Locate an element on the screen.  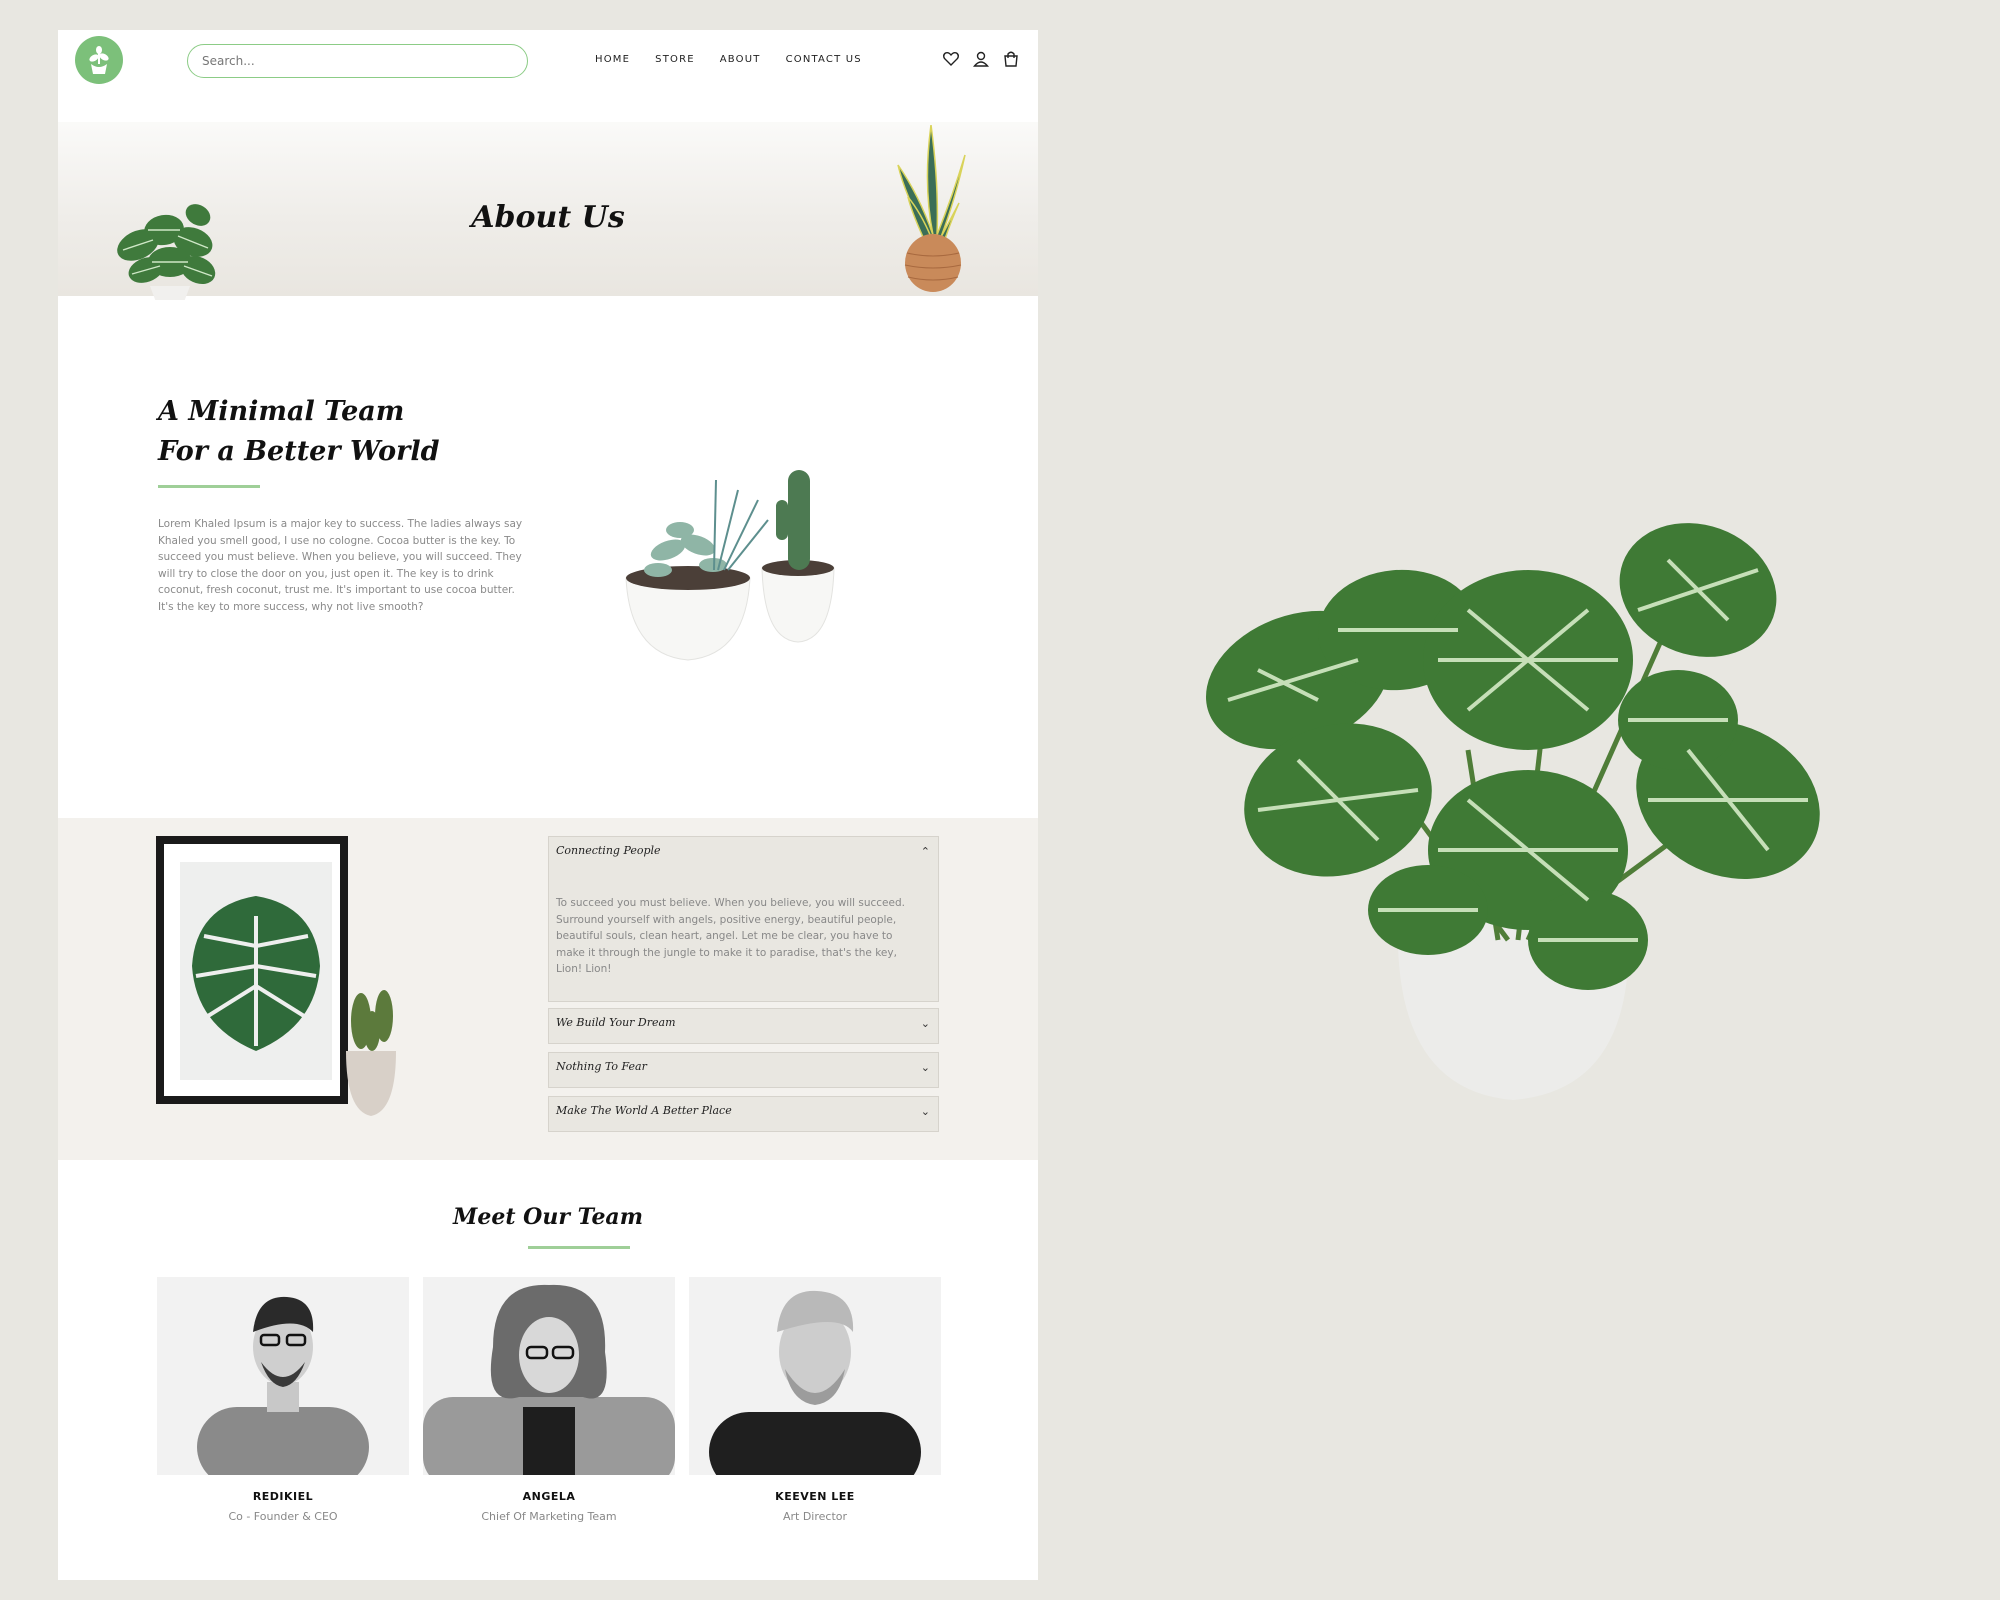
team-member-role: Art Director is located at coordinates (815, 1516).